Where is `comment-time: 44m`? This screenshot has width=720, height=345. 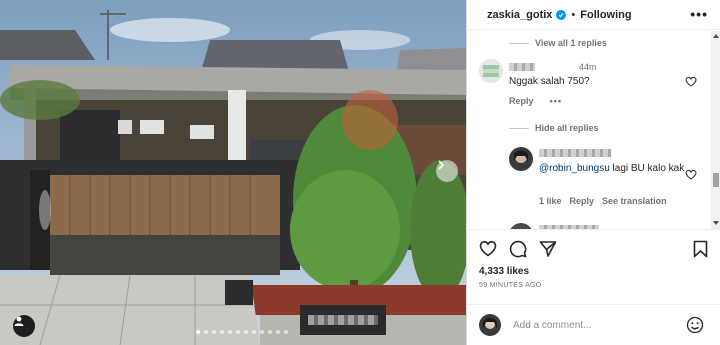 comment-time: 44m is located at coordinates (588, 67).